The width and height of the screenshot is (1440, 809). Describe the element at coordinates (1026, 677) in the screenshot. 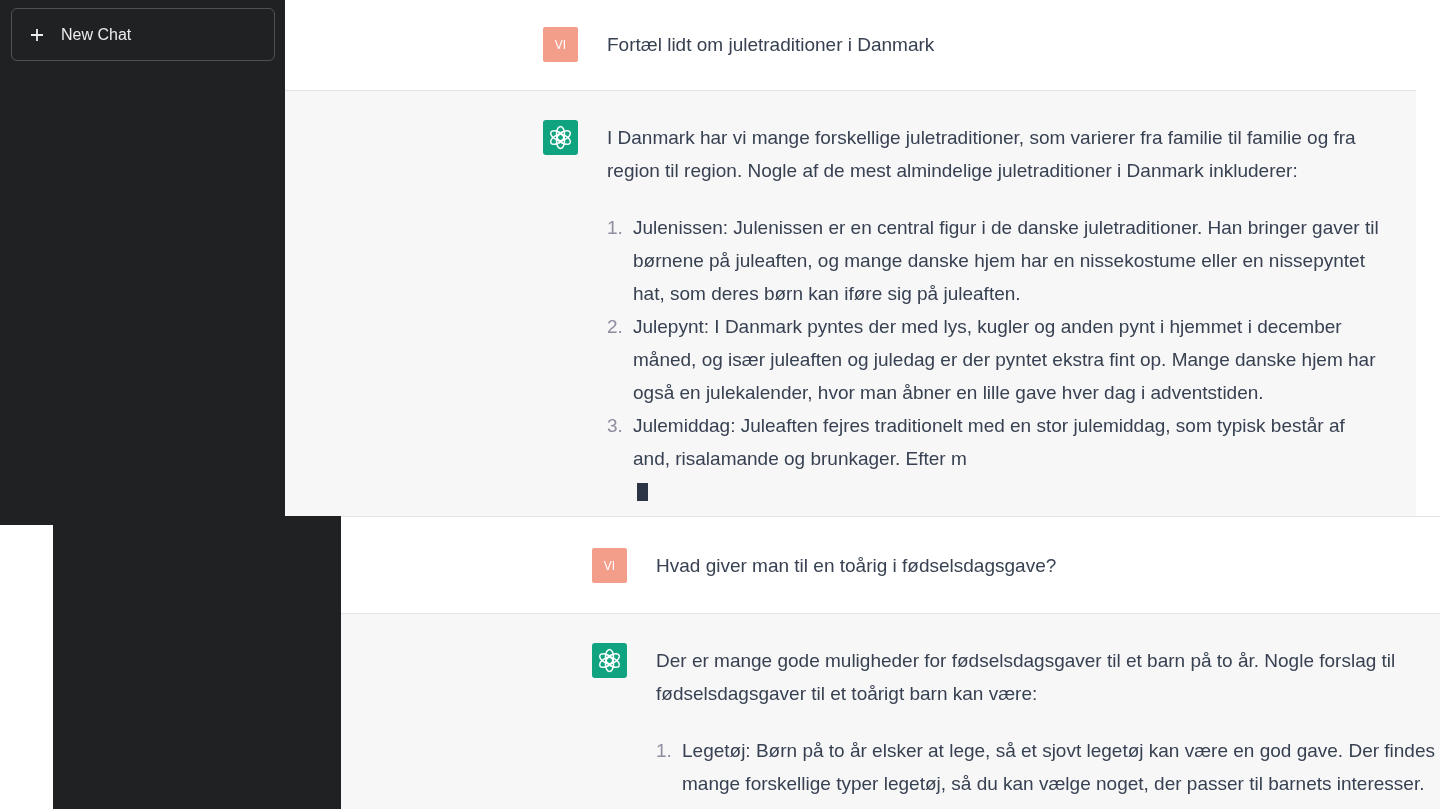

I see `response-paragraph: Der er mange gode muligheder for fødselsdagsgaver til et barn på to år. Nogle forslag til fødselsdagsgaver til et toårigt barn kan være:` at that location.